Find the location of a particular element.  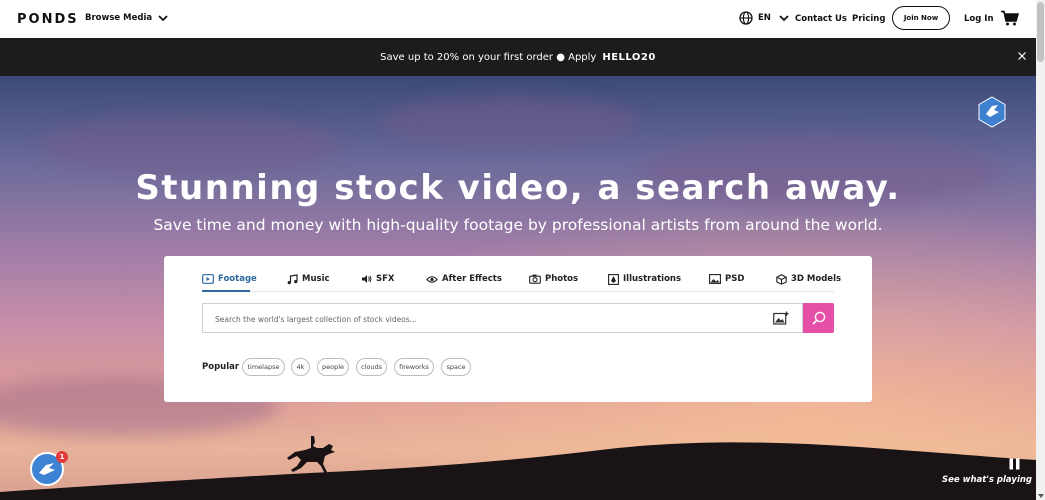

tab-sfx: SFX is located at coordinates (377, 279).